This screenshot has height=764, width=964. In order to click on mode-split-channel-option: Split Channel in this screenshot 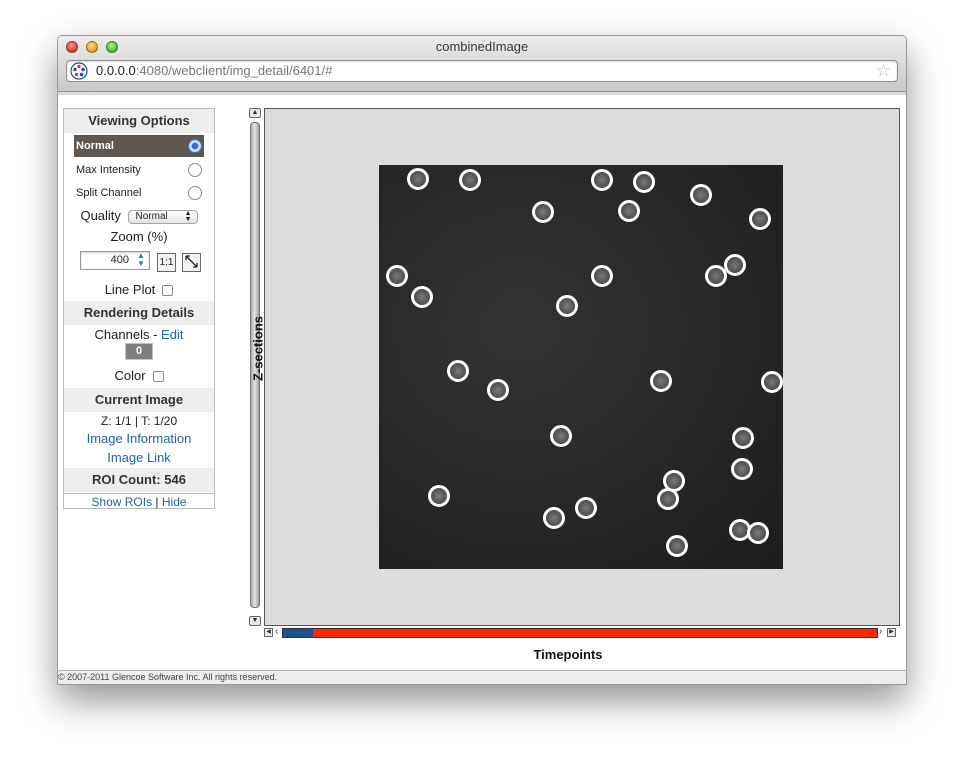, I will do `click(139, 193)`.